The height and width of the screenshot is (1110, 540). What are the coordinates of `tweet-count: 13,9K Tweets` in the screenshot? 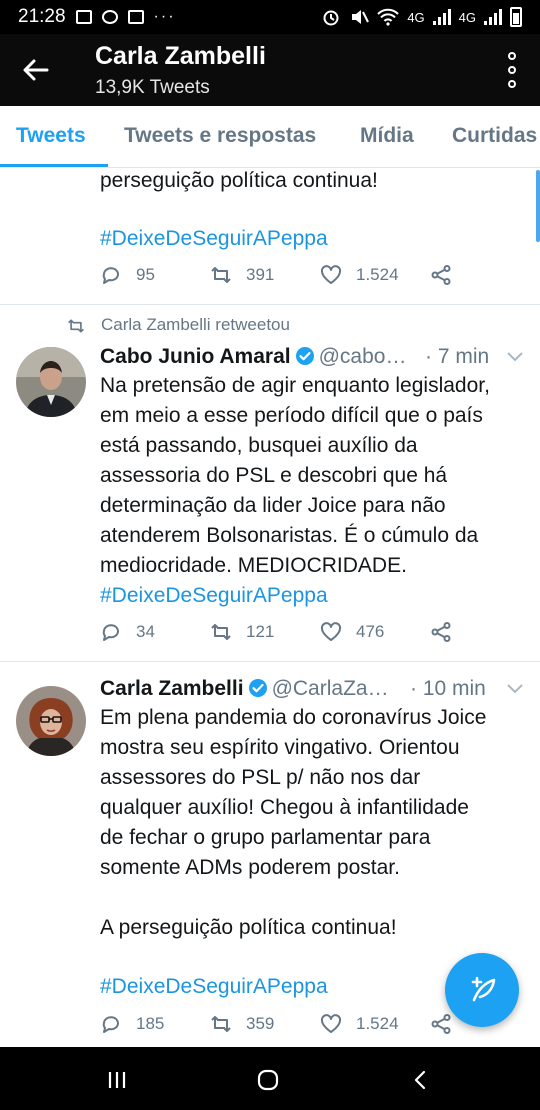 It's located at (152, 87).